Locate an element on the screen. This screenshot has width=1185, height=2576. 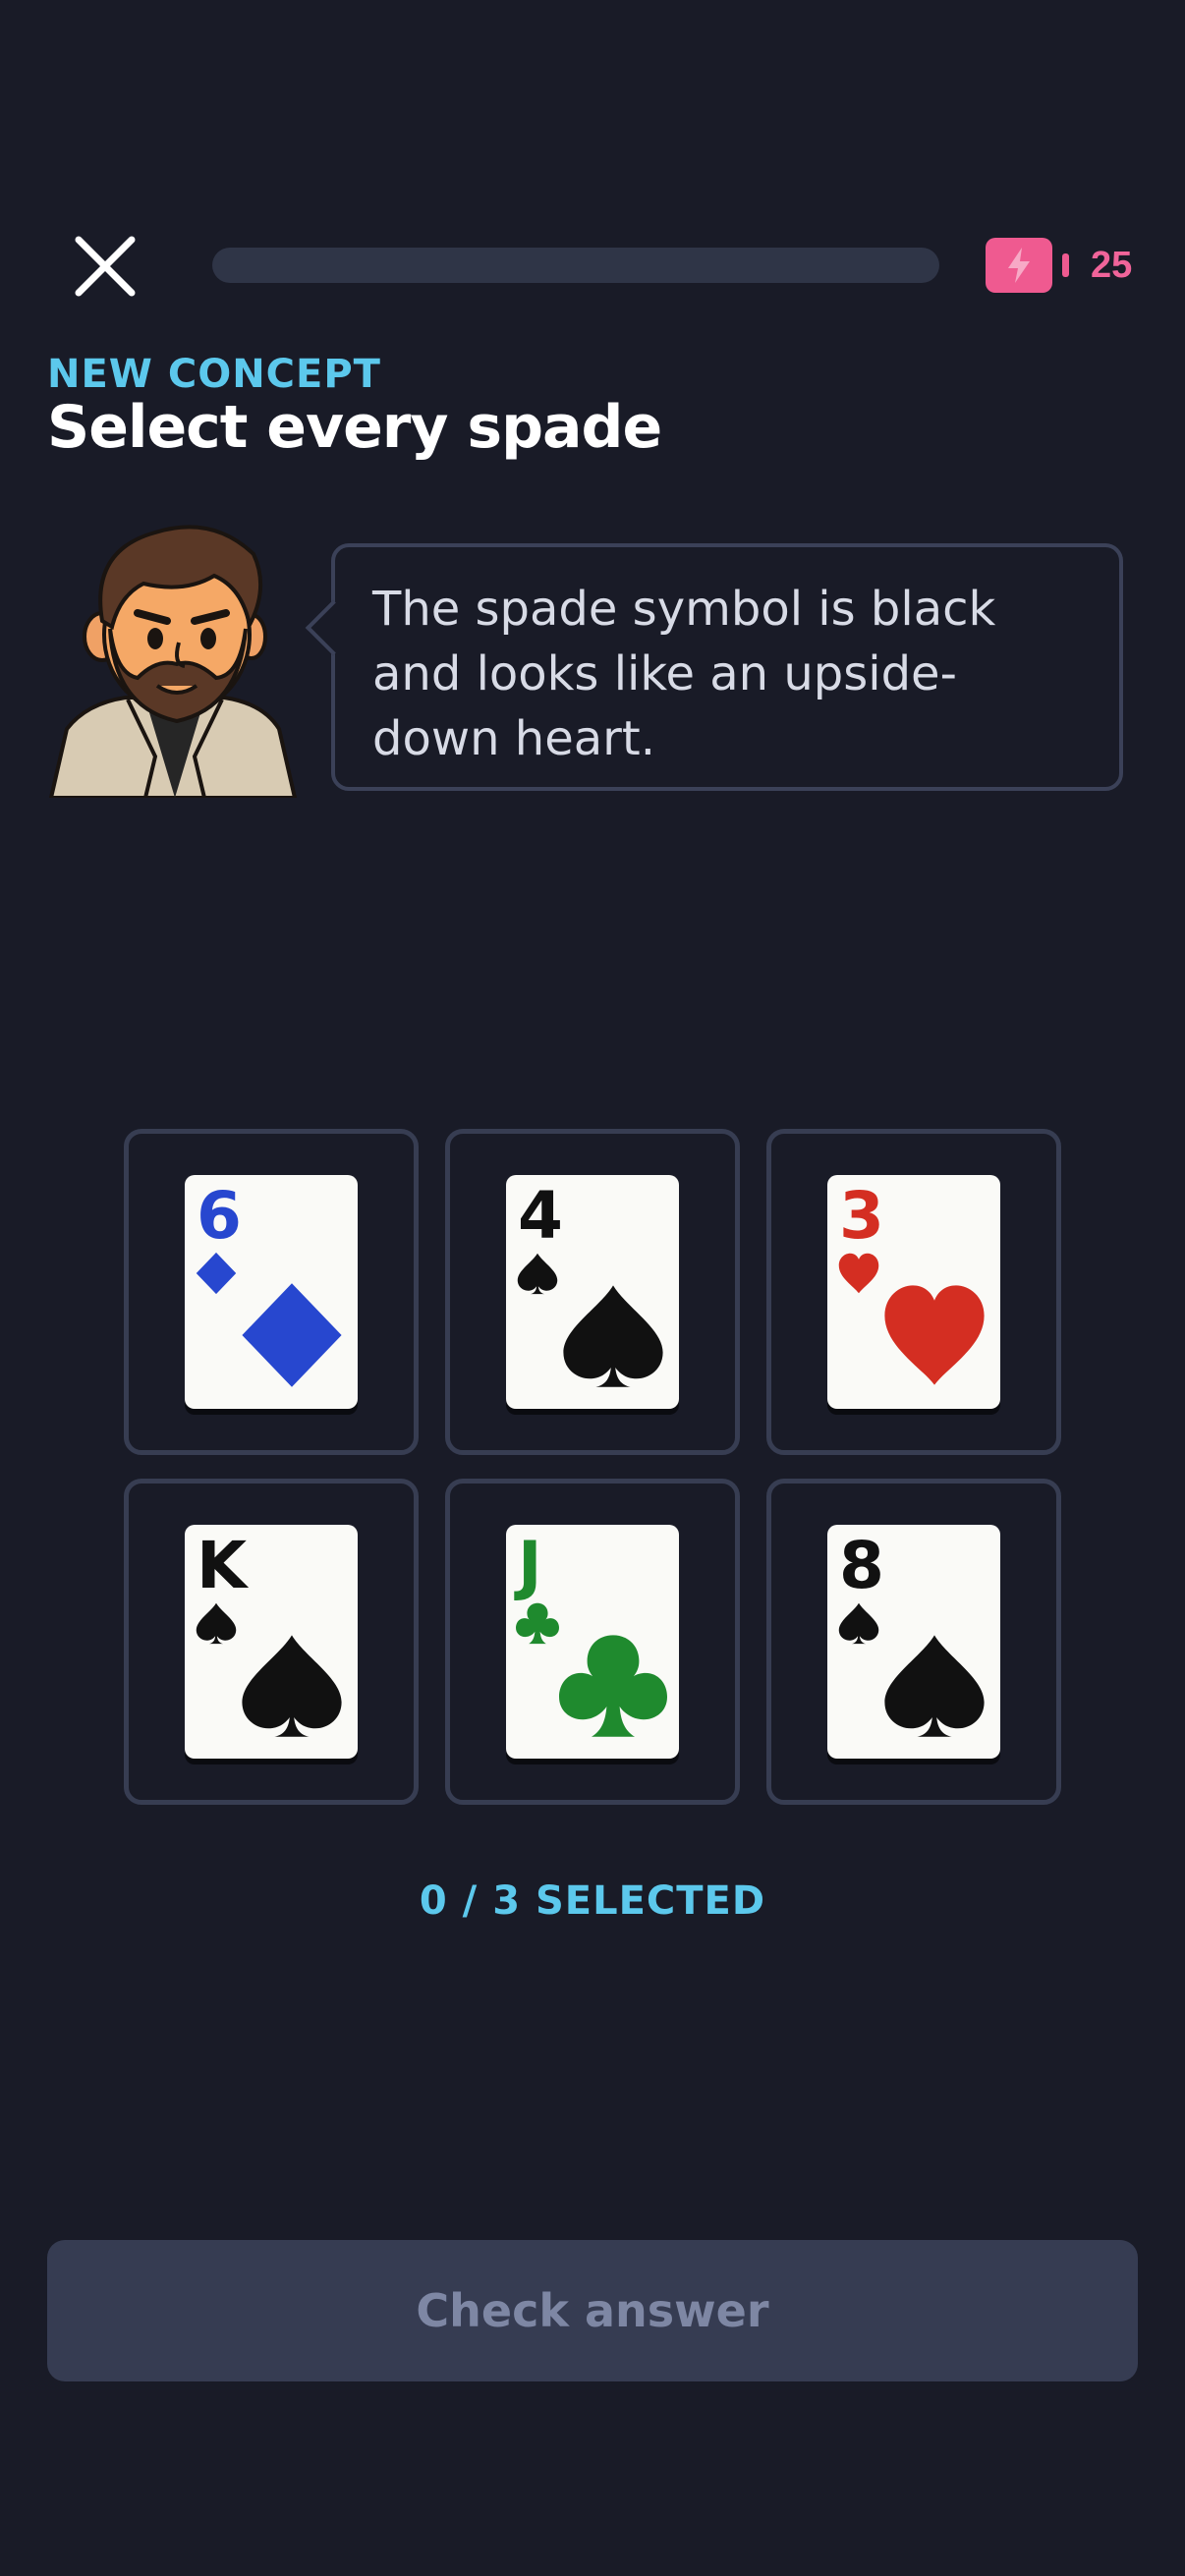
lightning-battery-icon is located at coordinates (1019, 265).